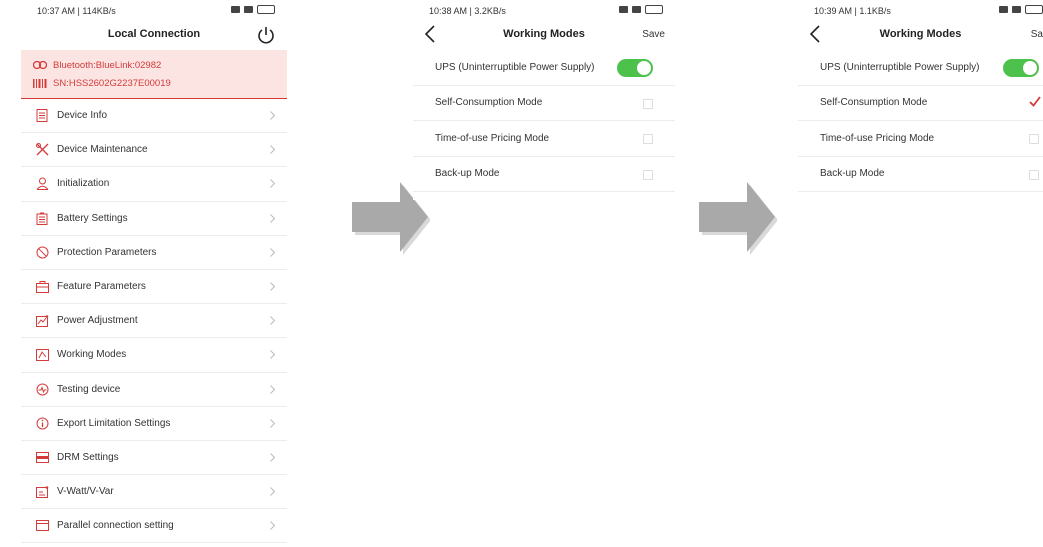 The height and width of the screenshot is (547, 1043). Describe the element at coordinates (97, 321) in the screenshot. I see `menu-label: Power Adjustment` at that location.